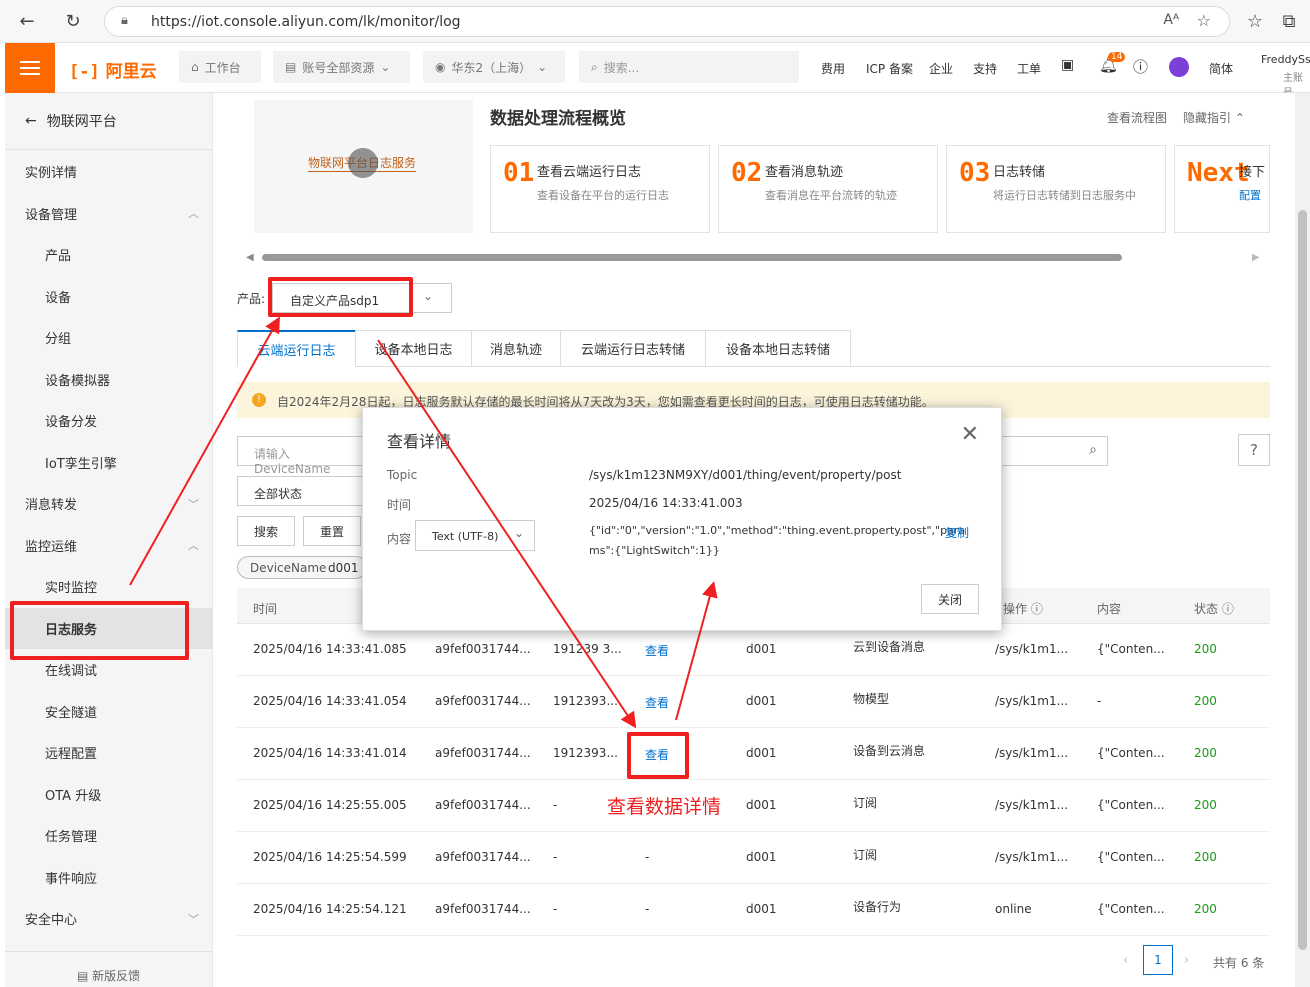 The image size is (1310, 987). Describe the element at coordinates (696, 651) in the screenshot. I see `arrow-to-content` at that location.